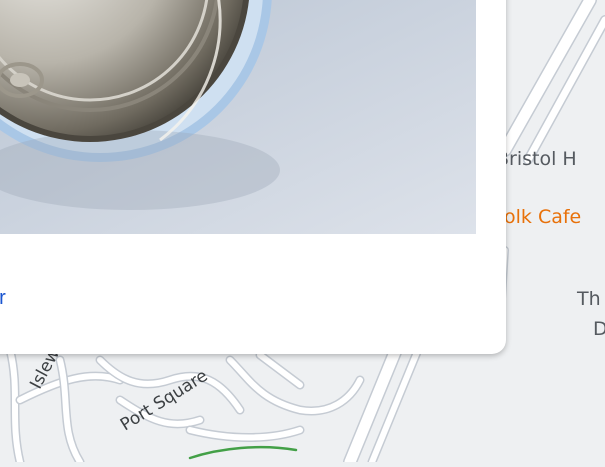 Image resolution: width=605 pixels, height=467 pixels. Describe the element at coordinates (536, 159) in the screenshot. I see `map-label-bristol: Bristol H` at that location.